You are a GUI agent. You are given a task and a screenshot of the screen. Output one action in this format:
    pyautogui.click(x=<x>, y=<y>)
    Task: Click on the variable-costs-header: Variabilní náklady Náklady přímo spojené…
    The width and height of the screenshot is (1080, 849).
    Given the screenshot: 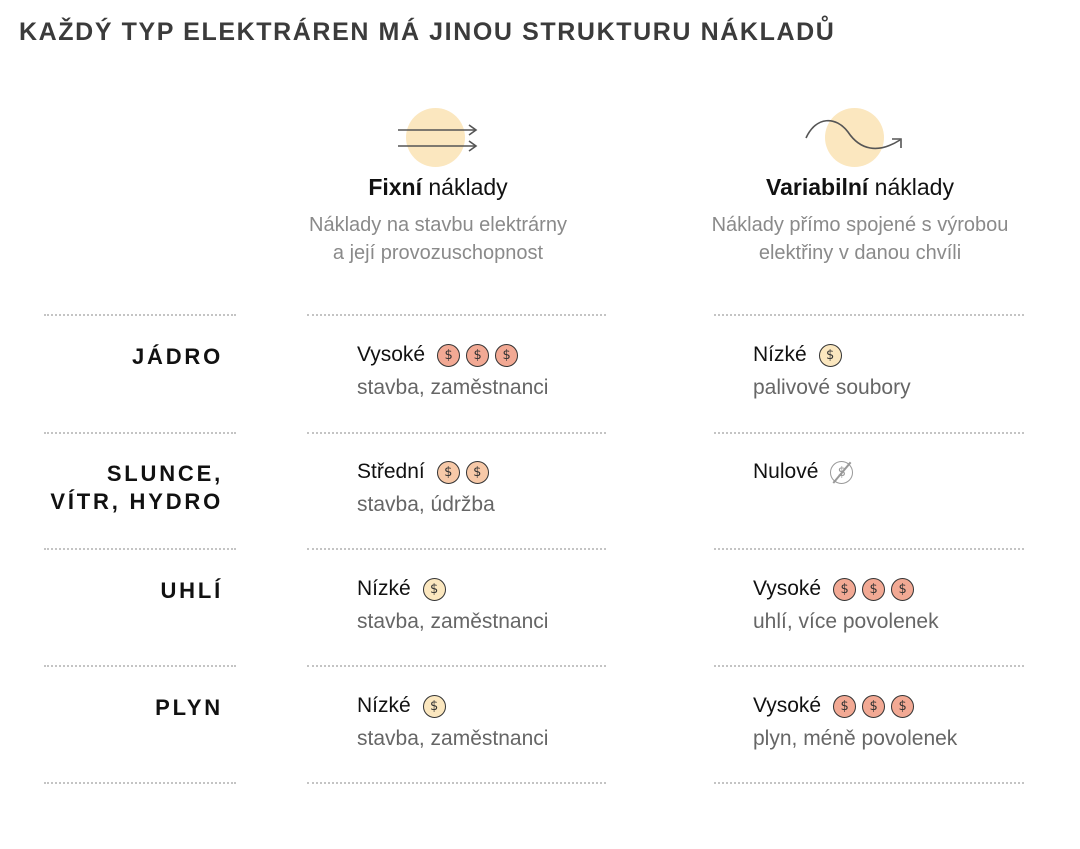 What is the action you would take?
    pyautogui.click(x=860, y=184)
    